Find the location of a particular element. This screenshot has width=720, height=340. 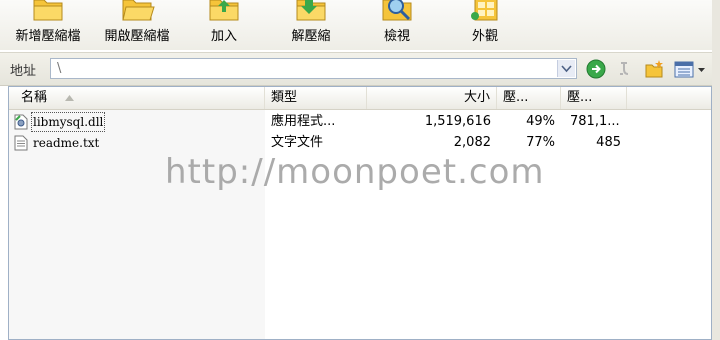

column-header-name: 名稱 is located at coordinates (137, 98).